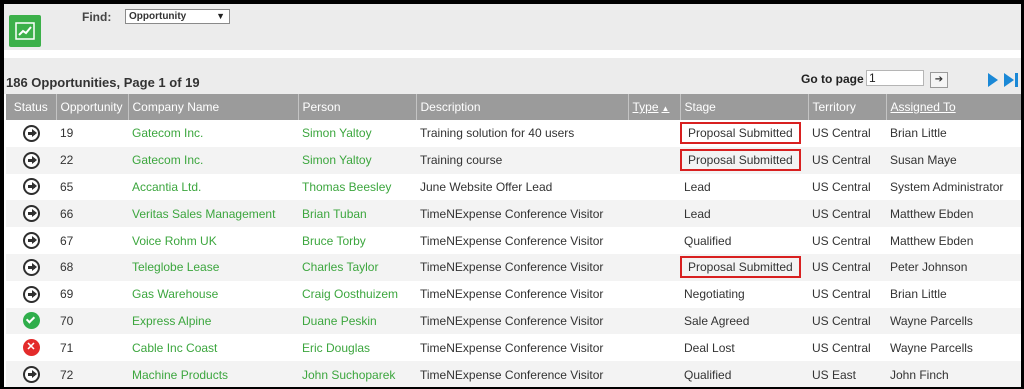  I want to click on opportunity-id: 66, so click(92, 214).